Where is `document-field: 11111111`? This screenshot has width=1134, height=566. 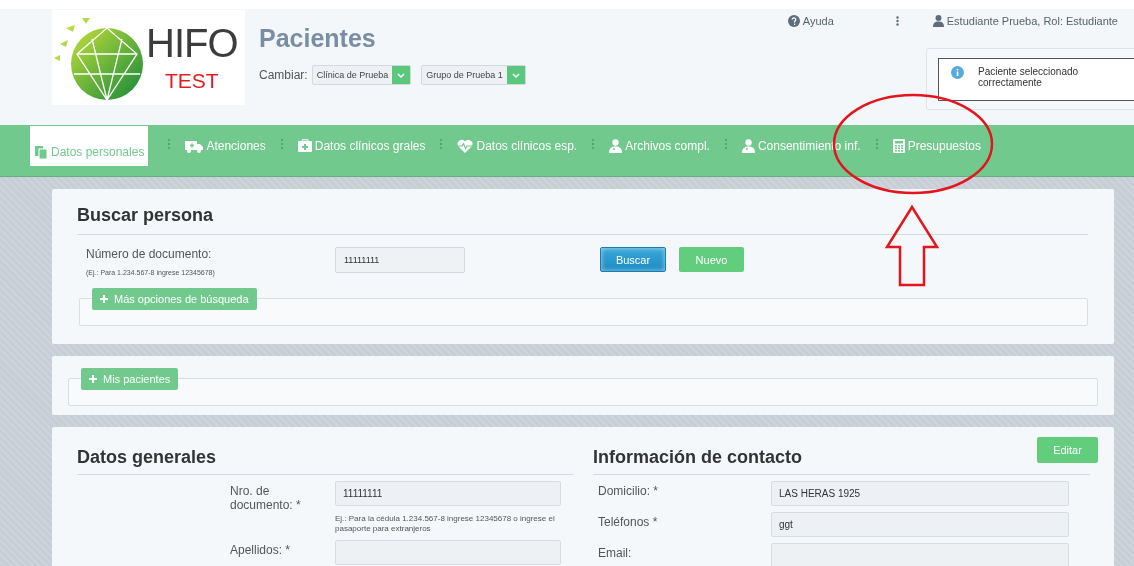 document-field: 11111111 is located at coordinates (400, 260).